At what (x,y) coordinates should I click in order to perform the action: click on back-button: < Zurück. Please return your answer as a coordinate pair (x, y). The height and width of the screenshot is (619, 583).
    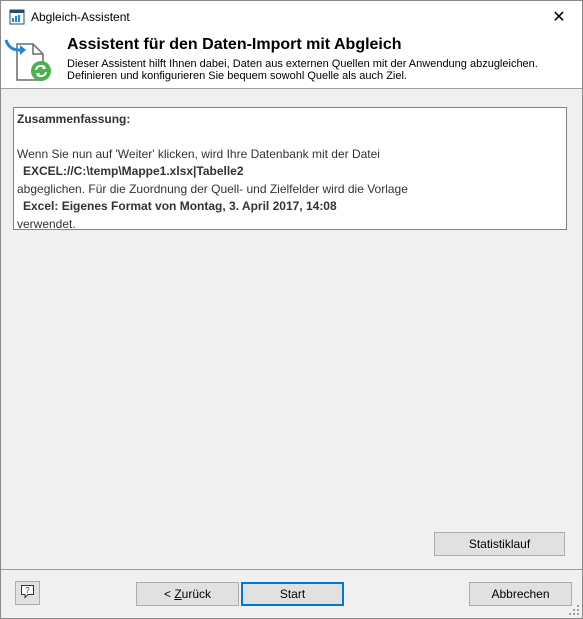
    Looking at the image, I should click on (187, 594).